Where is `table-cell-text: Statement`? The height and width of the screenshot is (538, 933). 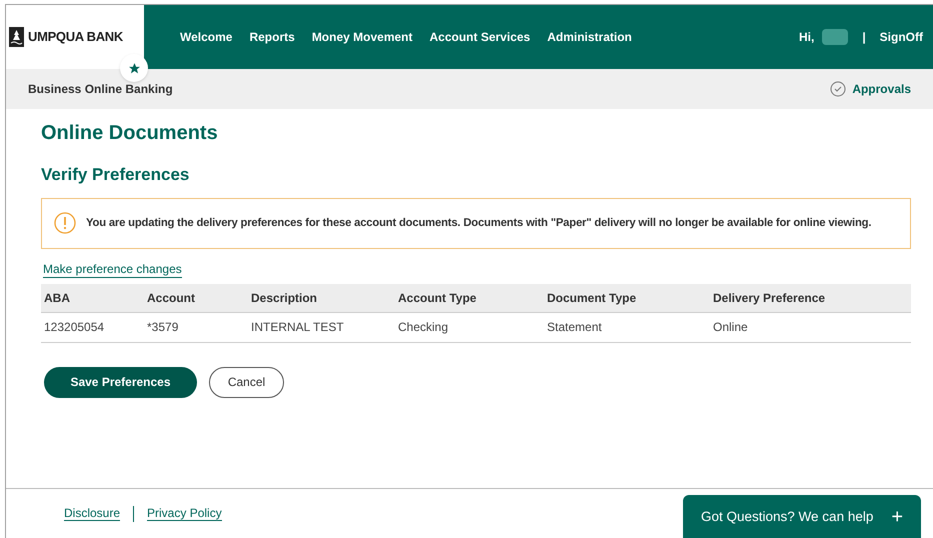
table-cell-text: Statement is located at coordinates (575, 327).